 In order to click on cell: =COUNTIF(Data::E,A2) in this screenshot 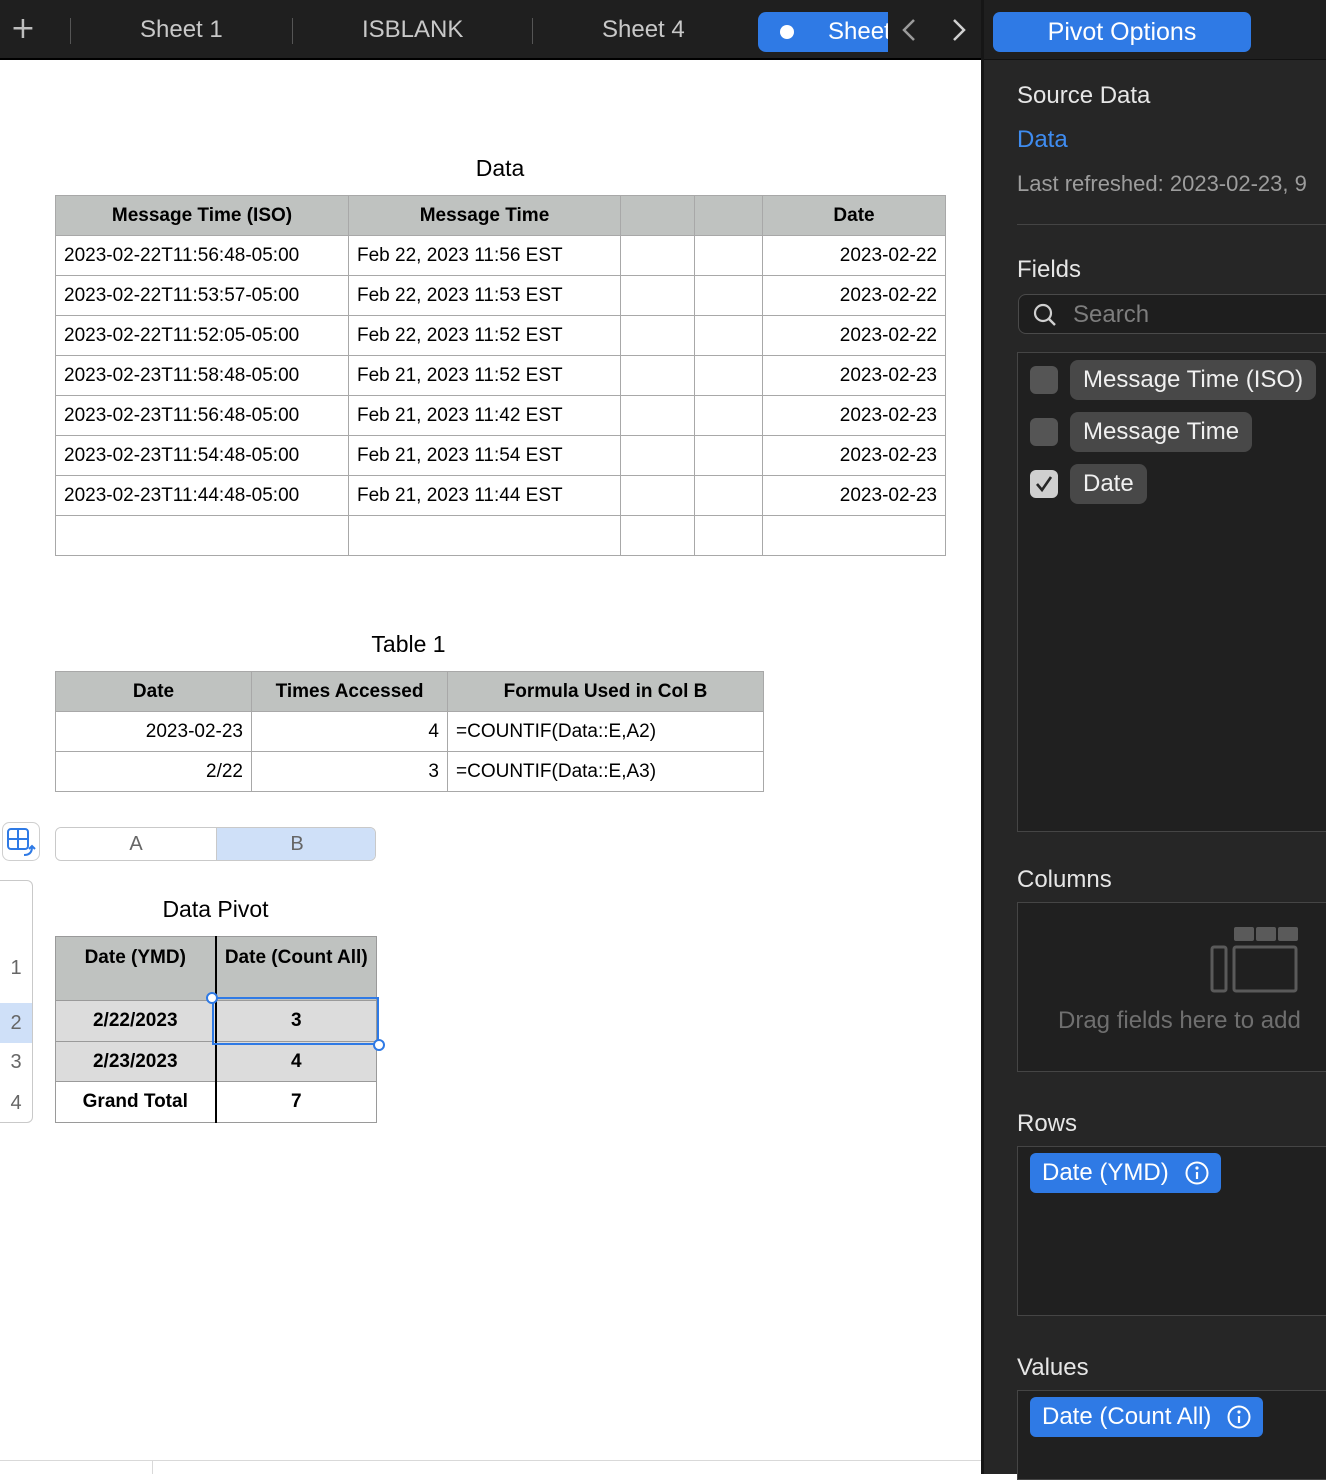, I will do `click(605, 731)`.